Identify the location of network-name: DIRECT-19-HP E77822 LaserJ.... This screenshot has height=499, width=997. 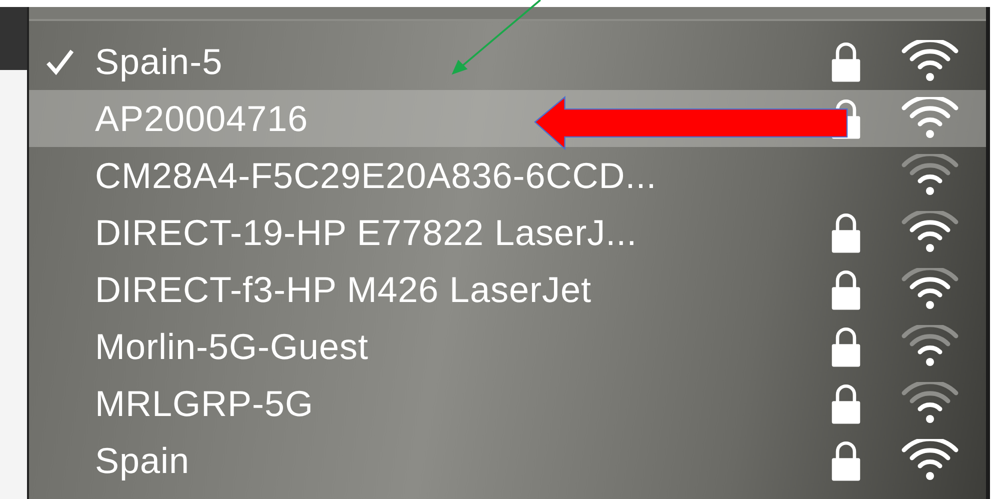
(366, 233).